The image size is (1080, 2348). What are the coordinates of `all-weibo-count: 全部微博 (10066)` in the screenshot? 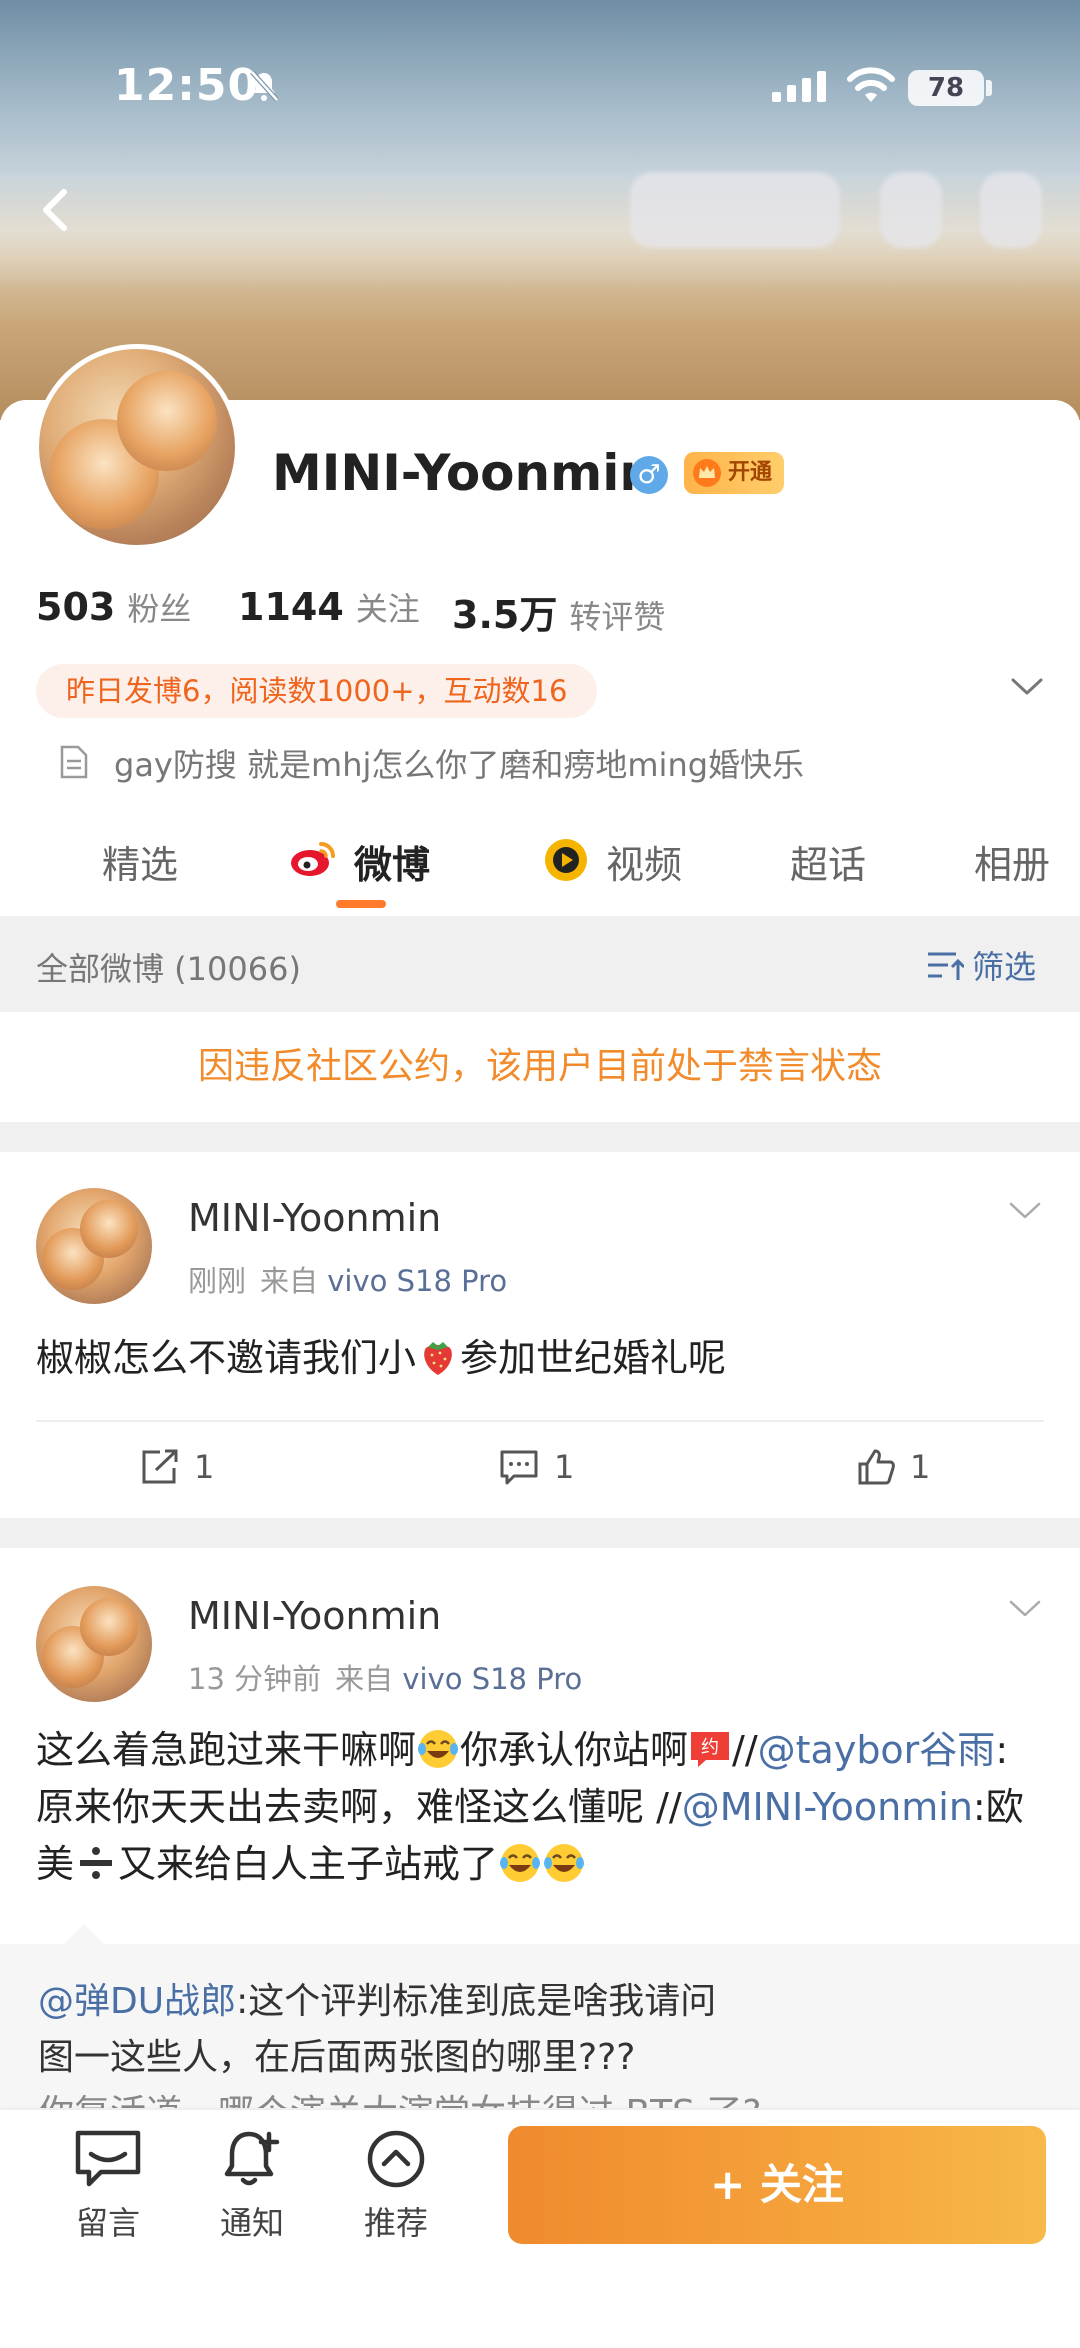 It's located at (168, 967).